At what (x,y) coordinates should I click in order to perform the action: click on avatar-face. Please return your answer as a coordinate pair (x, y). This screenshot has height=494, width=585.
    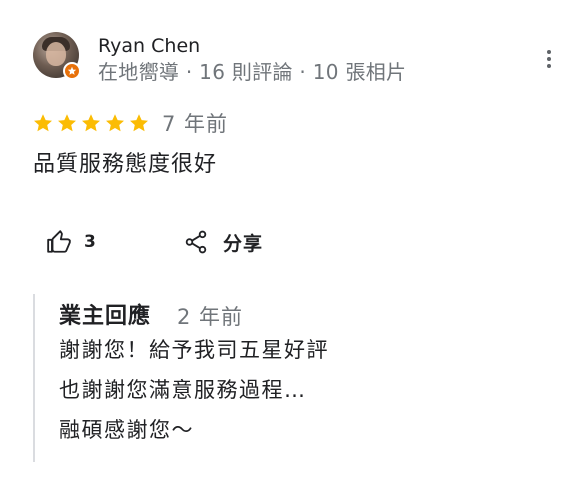
    Looking at the image, I should click on (56, 54).